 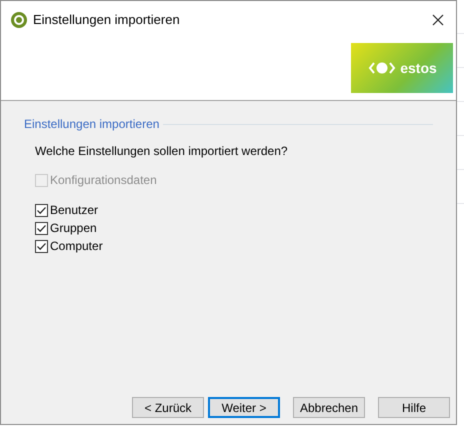 I want to click on checkbox-label: Computer, so click(x=76, y=246).